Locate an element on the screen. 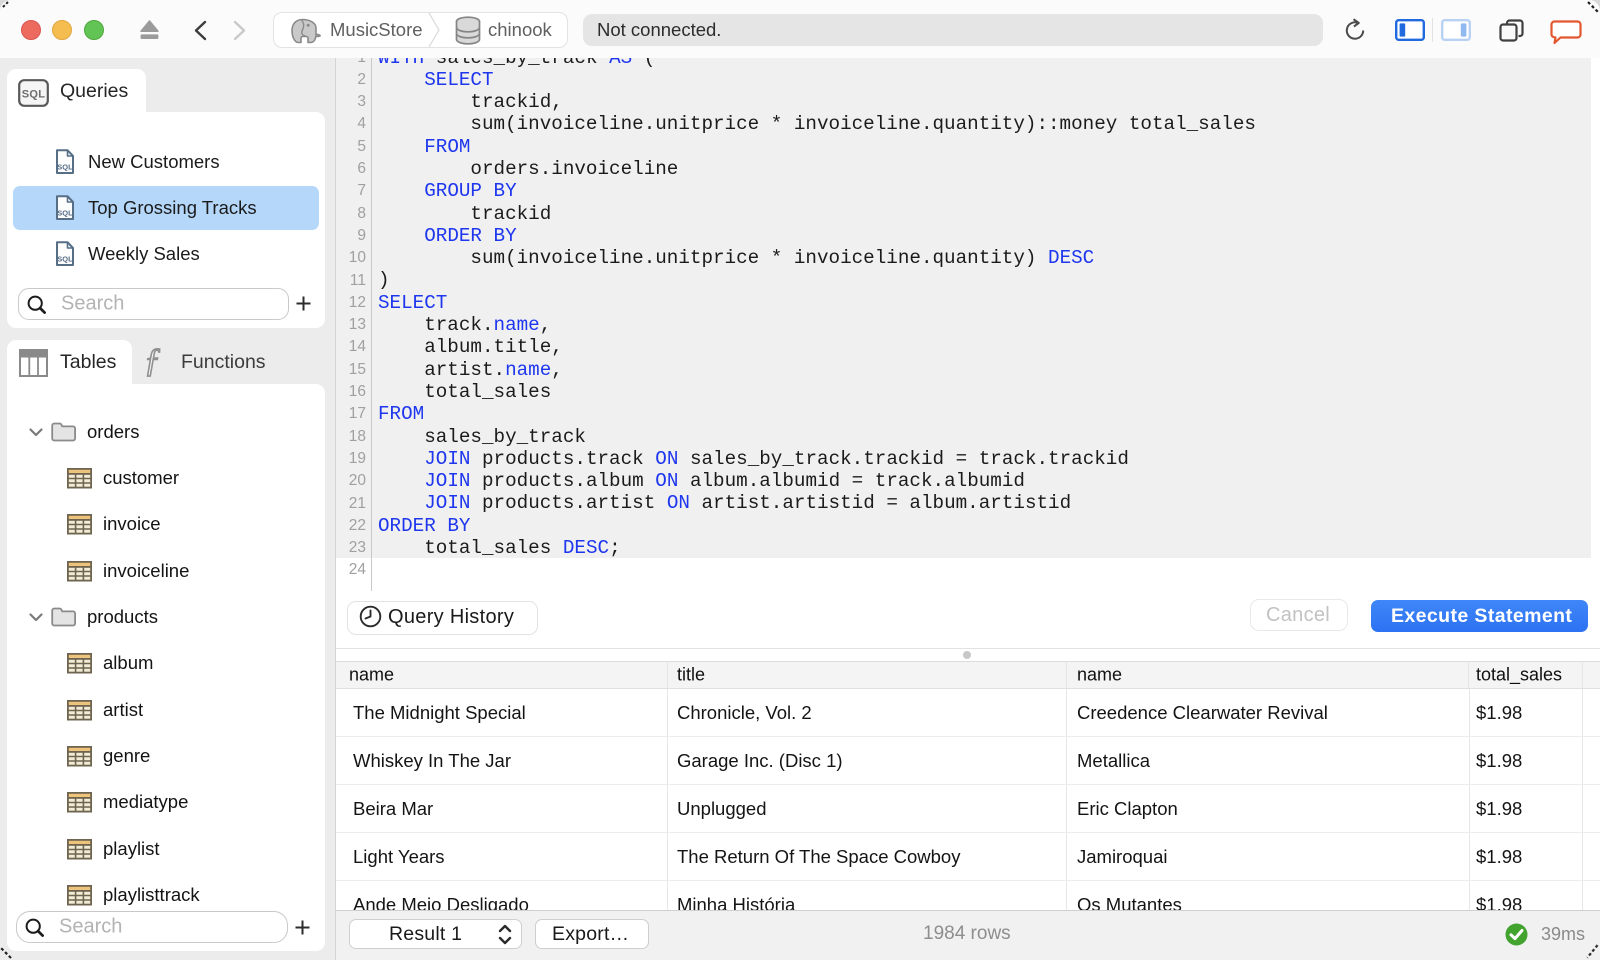  svg-text: SQL is located at coordinates (34, 95).